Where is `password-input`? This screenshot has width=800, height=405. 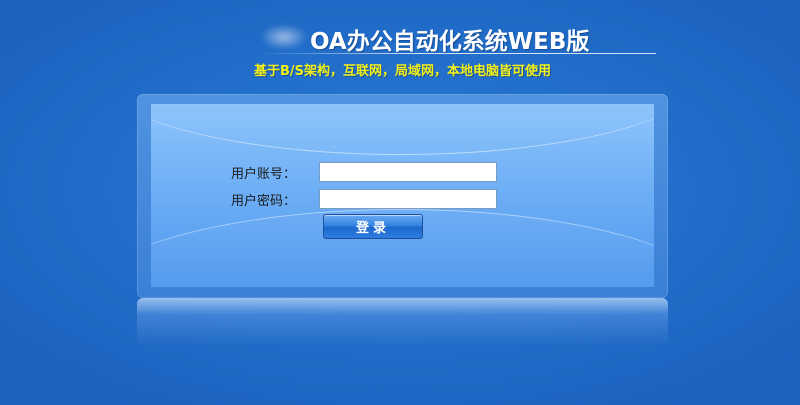 password-input is located at coordinates (408, 199).